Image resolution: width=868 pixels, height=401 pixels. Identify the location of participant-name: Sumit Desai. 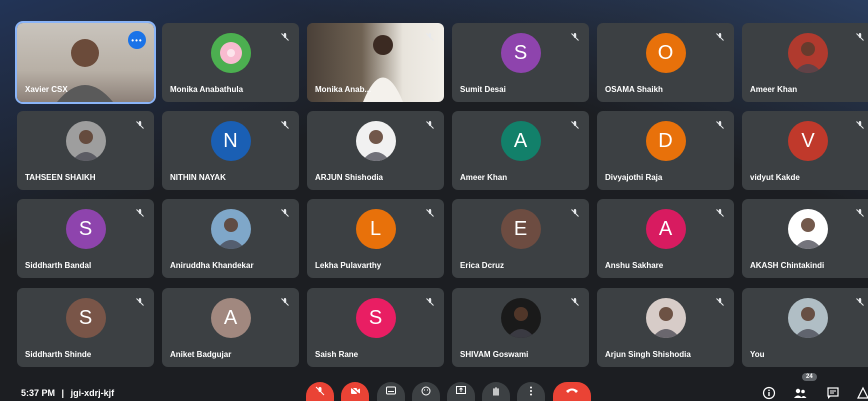
(483, 89).